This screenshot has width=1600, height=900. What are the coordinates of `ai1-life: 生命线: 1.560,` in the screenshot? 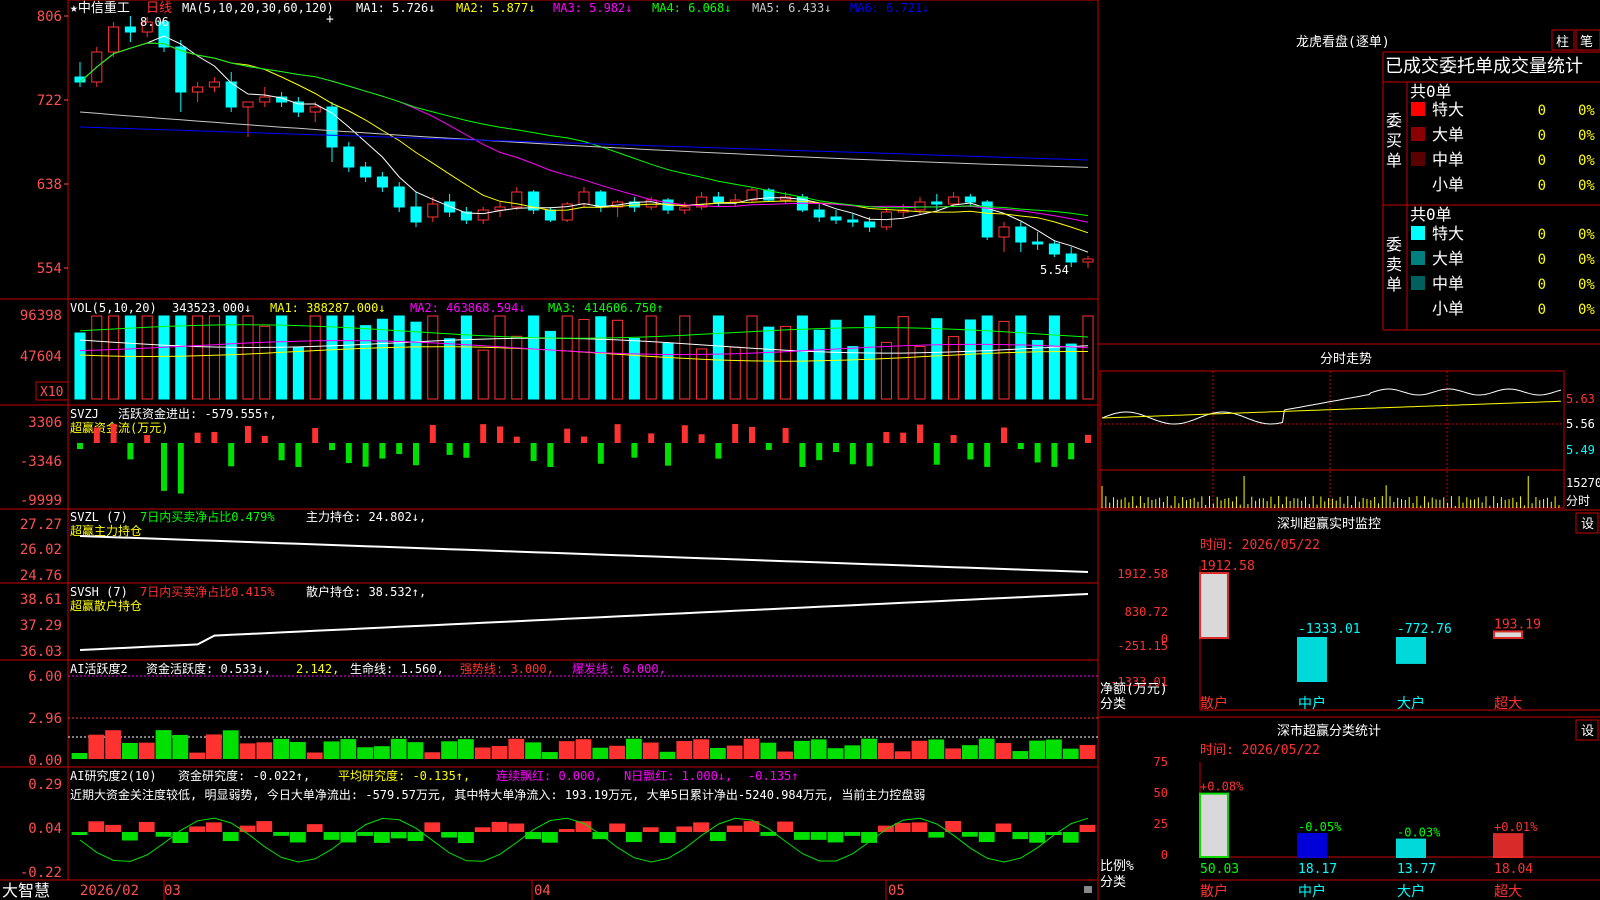 It's located at (397, 668).